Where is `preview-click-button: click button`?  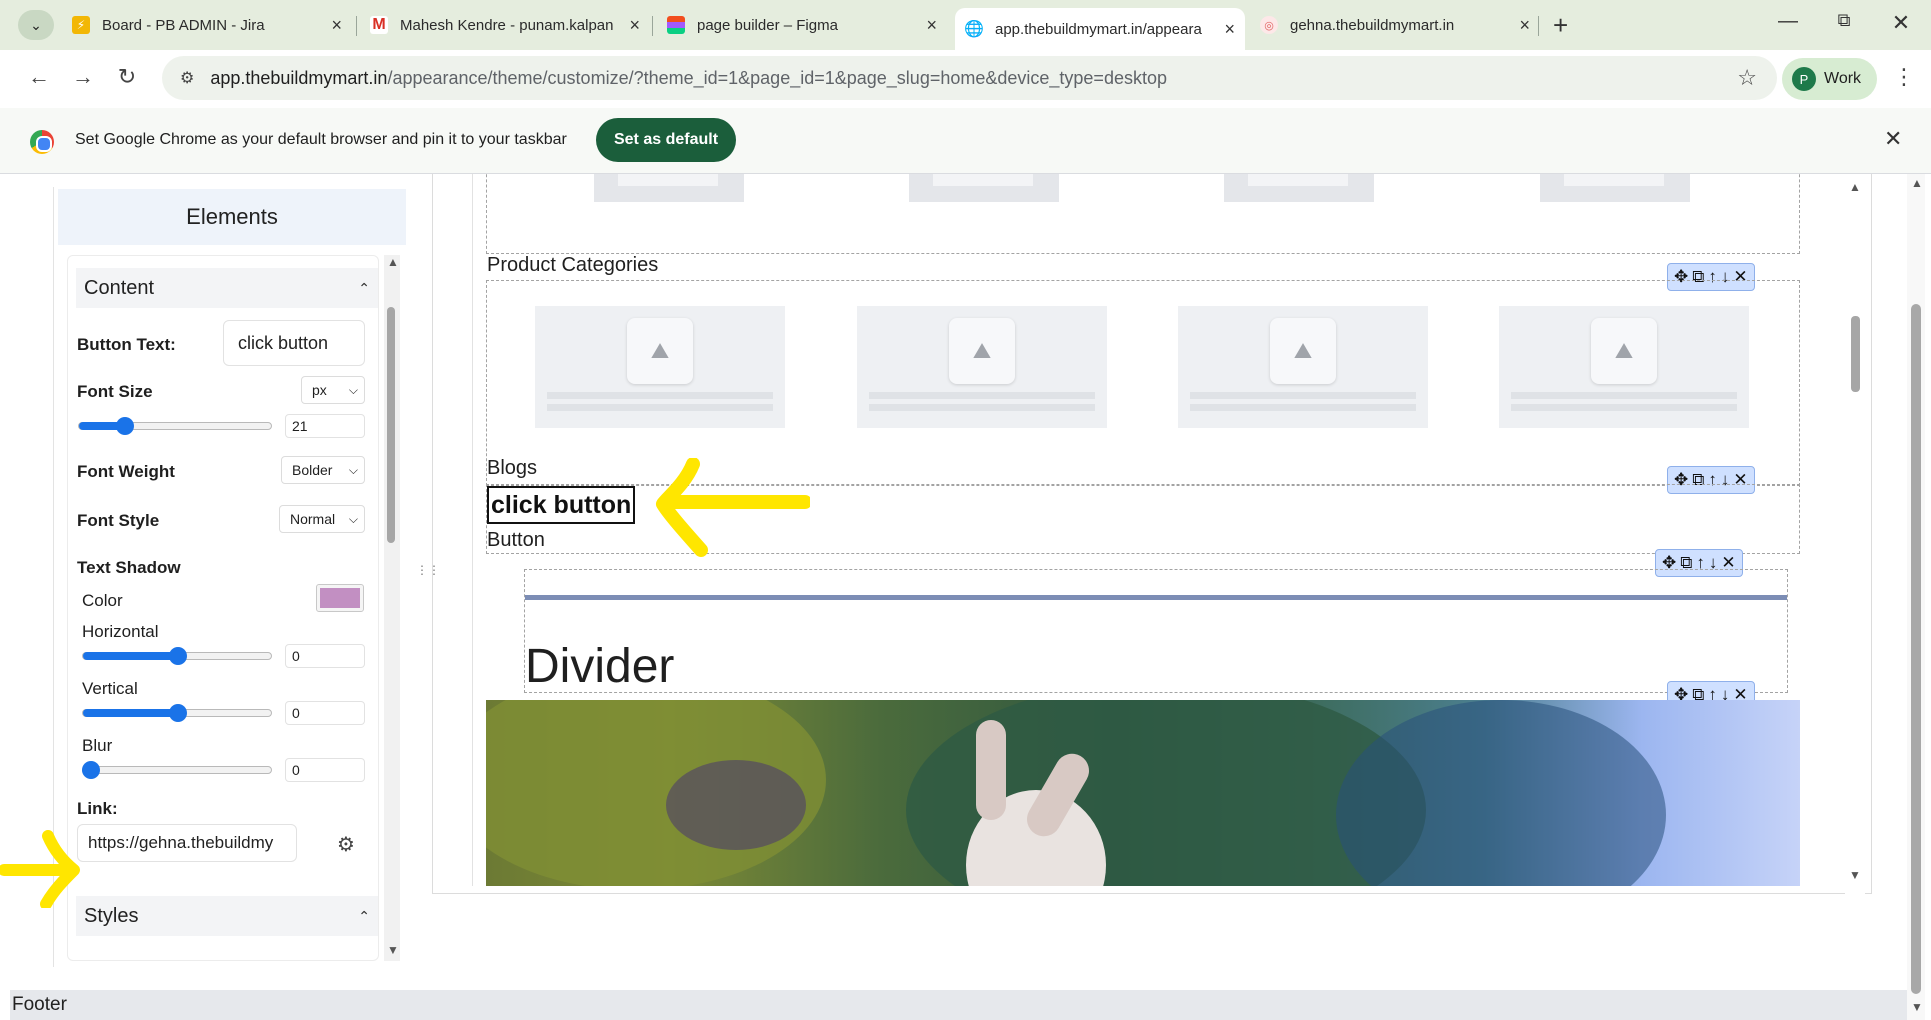 preview-click-button: click button is located at coordinates (561, 505).